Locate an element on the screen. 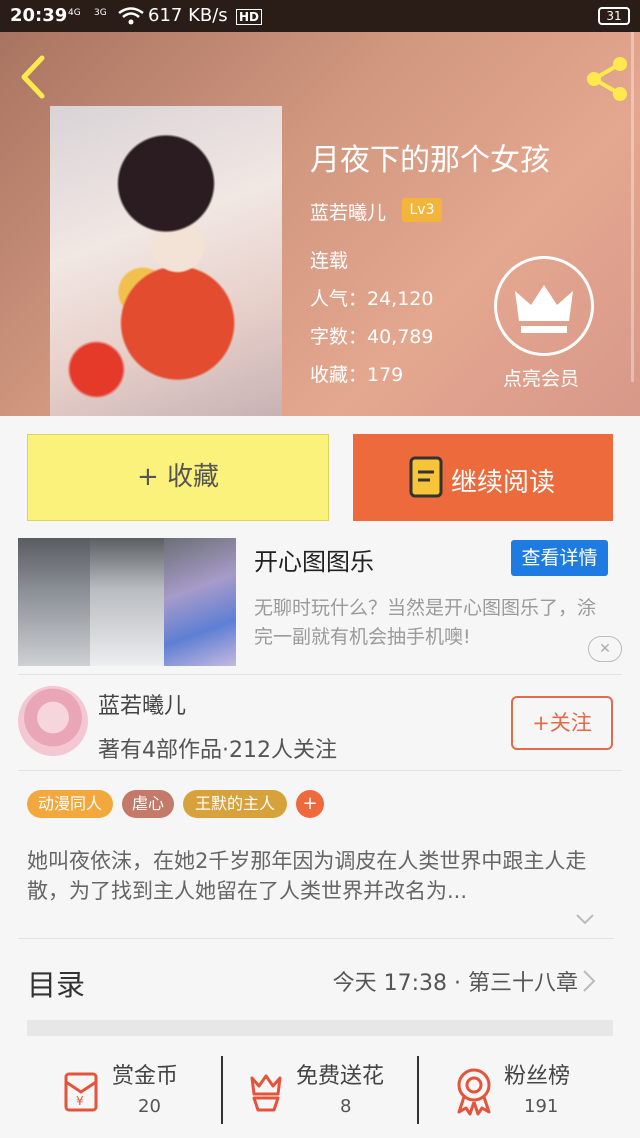  free-flowers-button: 免费送花 8 is located at coordinates (329, 1093).